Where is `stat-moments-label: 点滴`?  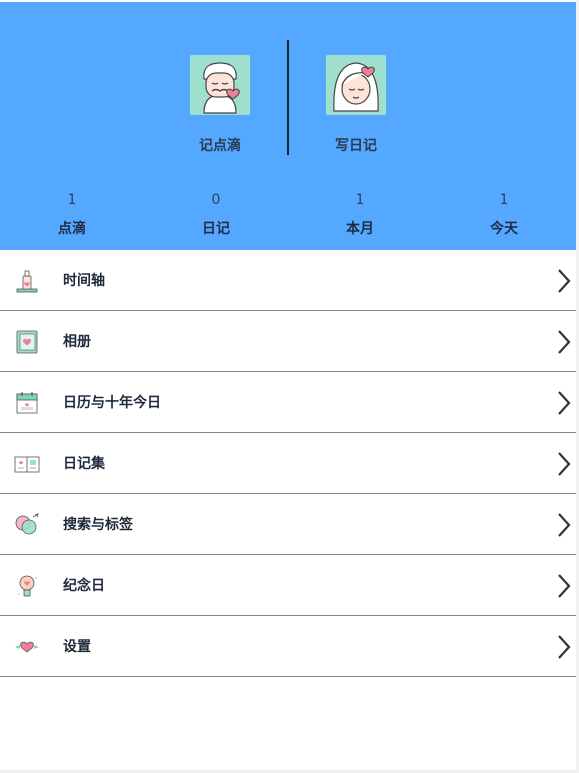 stat-moments-label: 点滴 is located at coordinates (72, 229).